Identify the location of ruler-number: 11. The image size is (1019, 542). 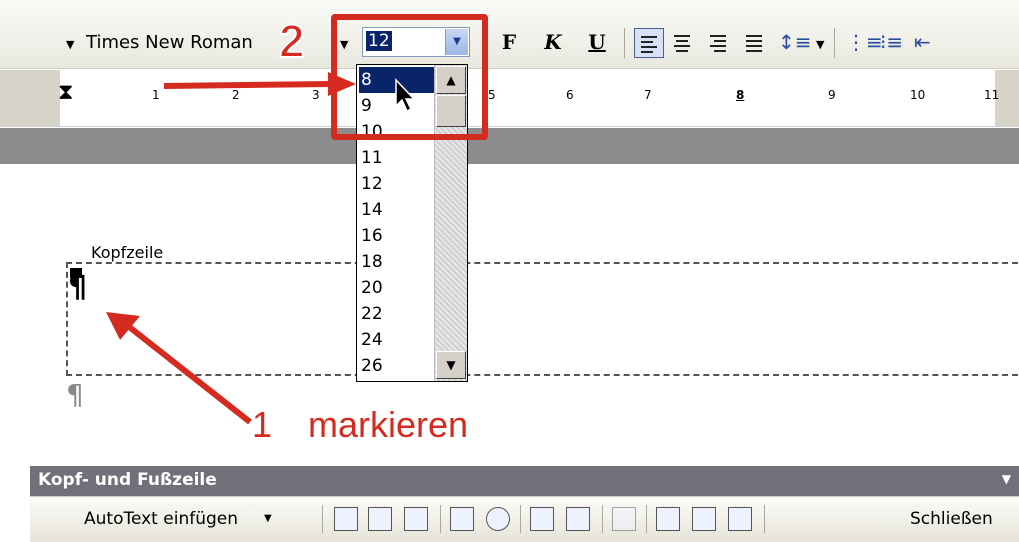
(992, 95).